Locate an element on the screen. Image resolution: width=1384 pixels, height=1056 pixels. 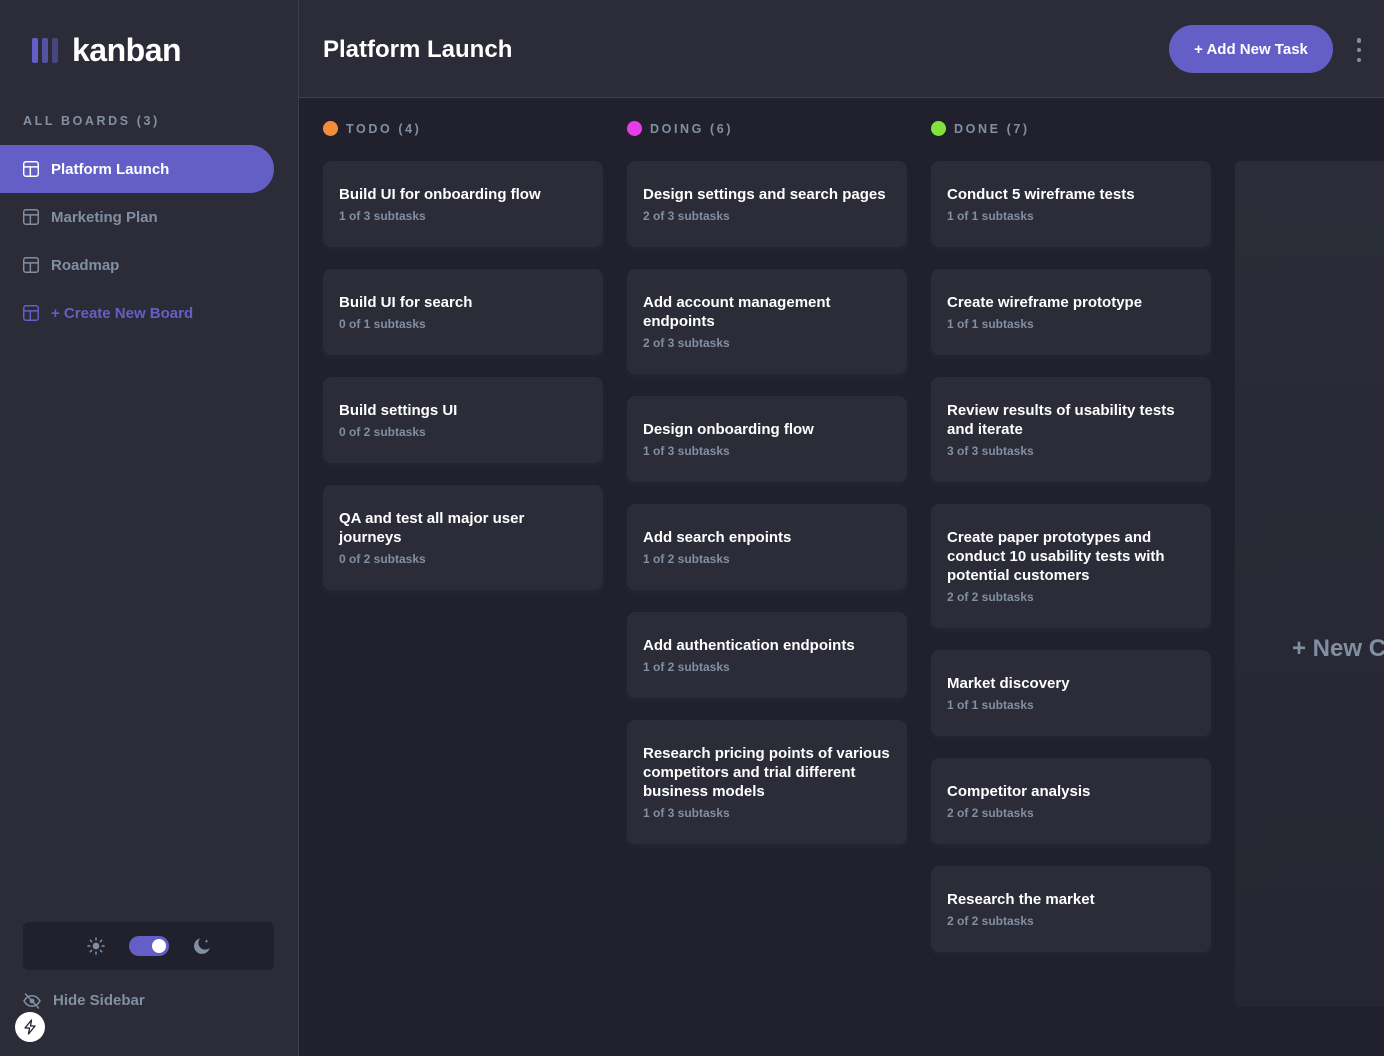
logo-icon is located at coordinates (45, 50).